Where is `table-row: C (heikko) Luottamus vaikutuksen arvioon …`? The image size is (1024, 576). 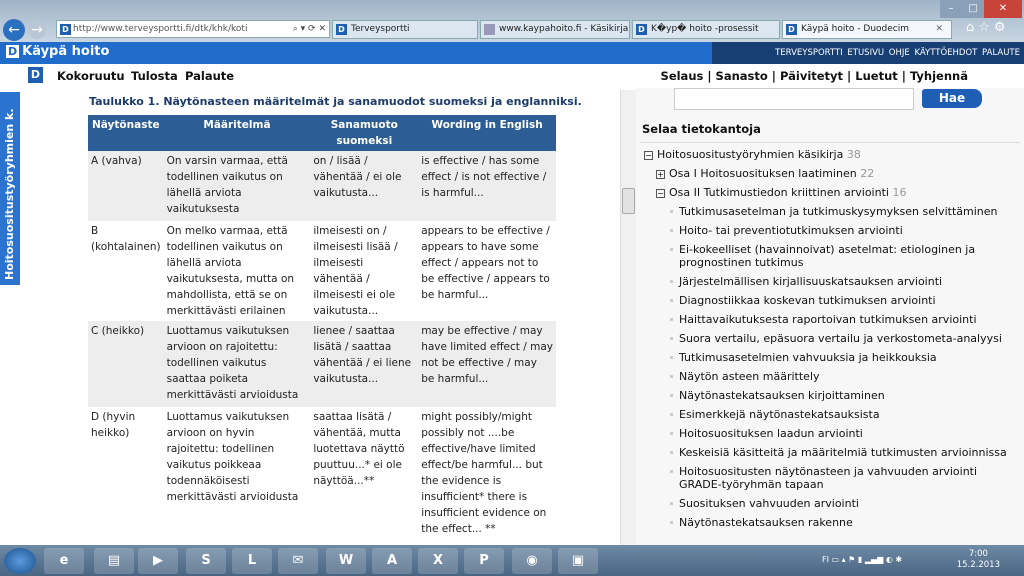 table-row: C (heikko) Luottamus vaikutuksen arvioon … is located at coordinates (322, 364).